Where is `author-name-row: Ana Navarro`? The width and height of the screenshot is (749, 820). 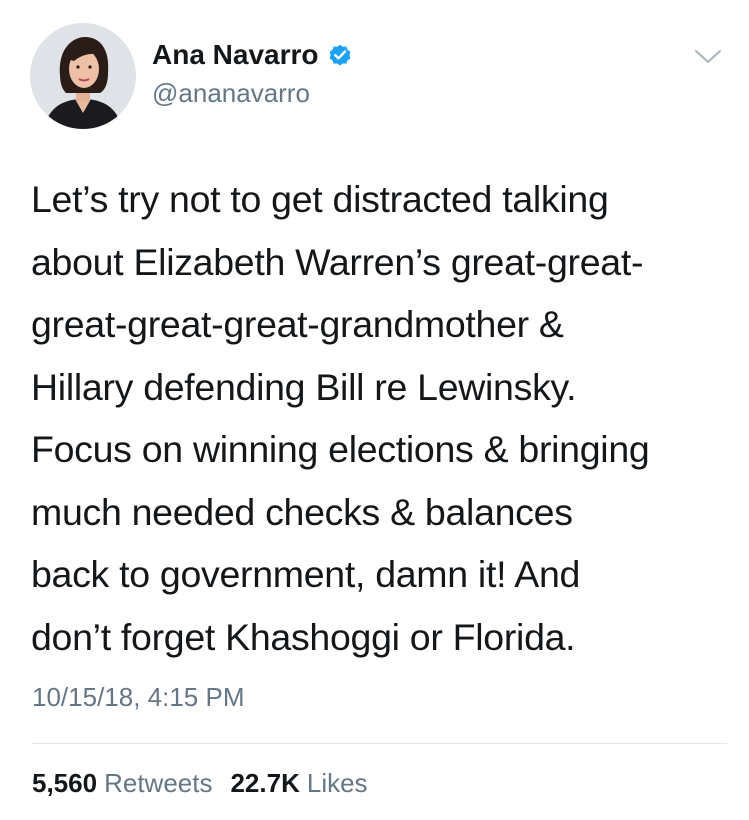 author-name-row: Ana Navarro is located at coordinates (252, 55).